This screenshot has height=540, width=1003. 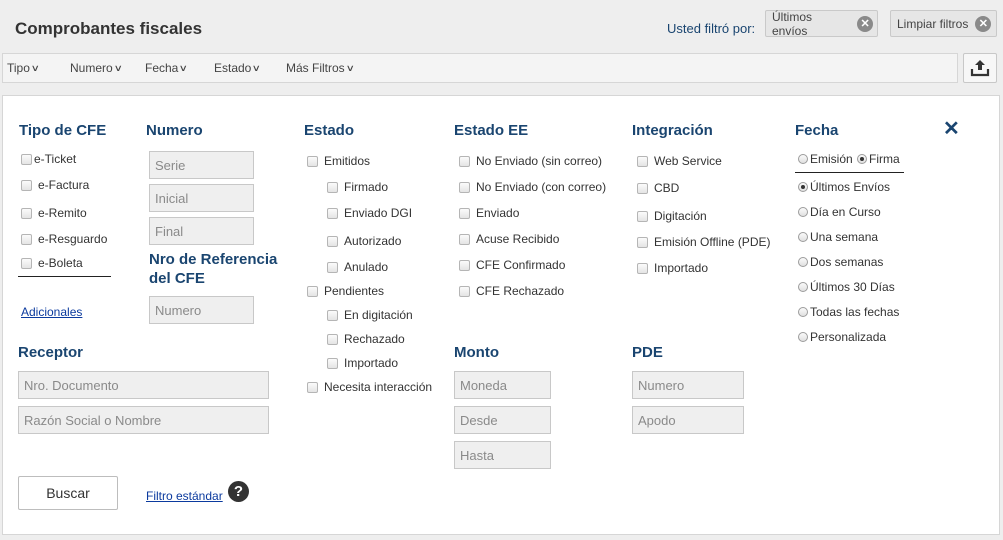 What do you see at coordinates (345, 291) in the screenshot?
I see `checkbox-pendientes: Pendientes` at bounding box center [345, 291].